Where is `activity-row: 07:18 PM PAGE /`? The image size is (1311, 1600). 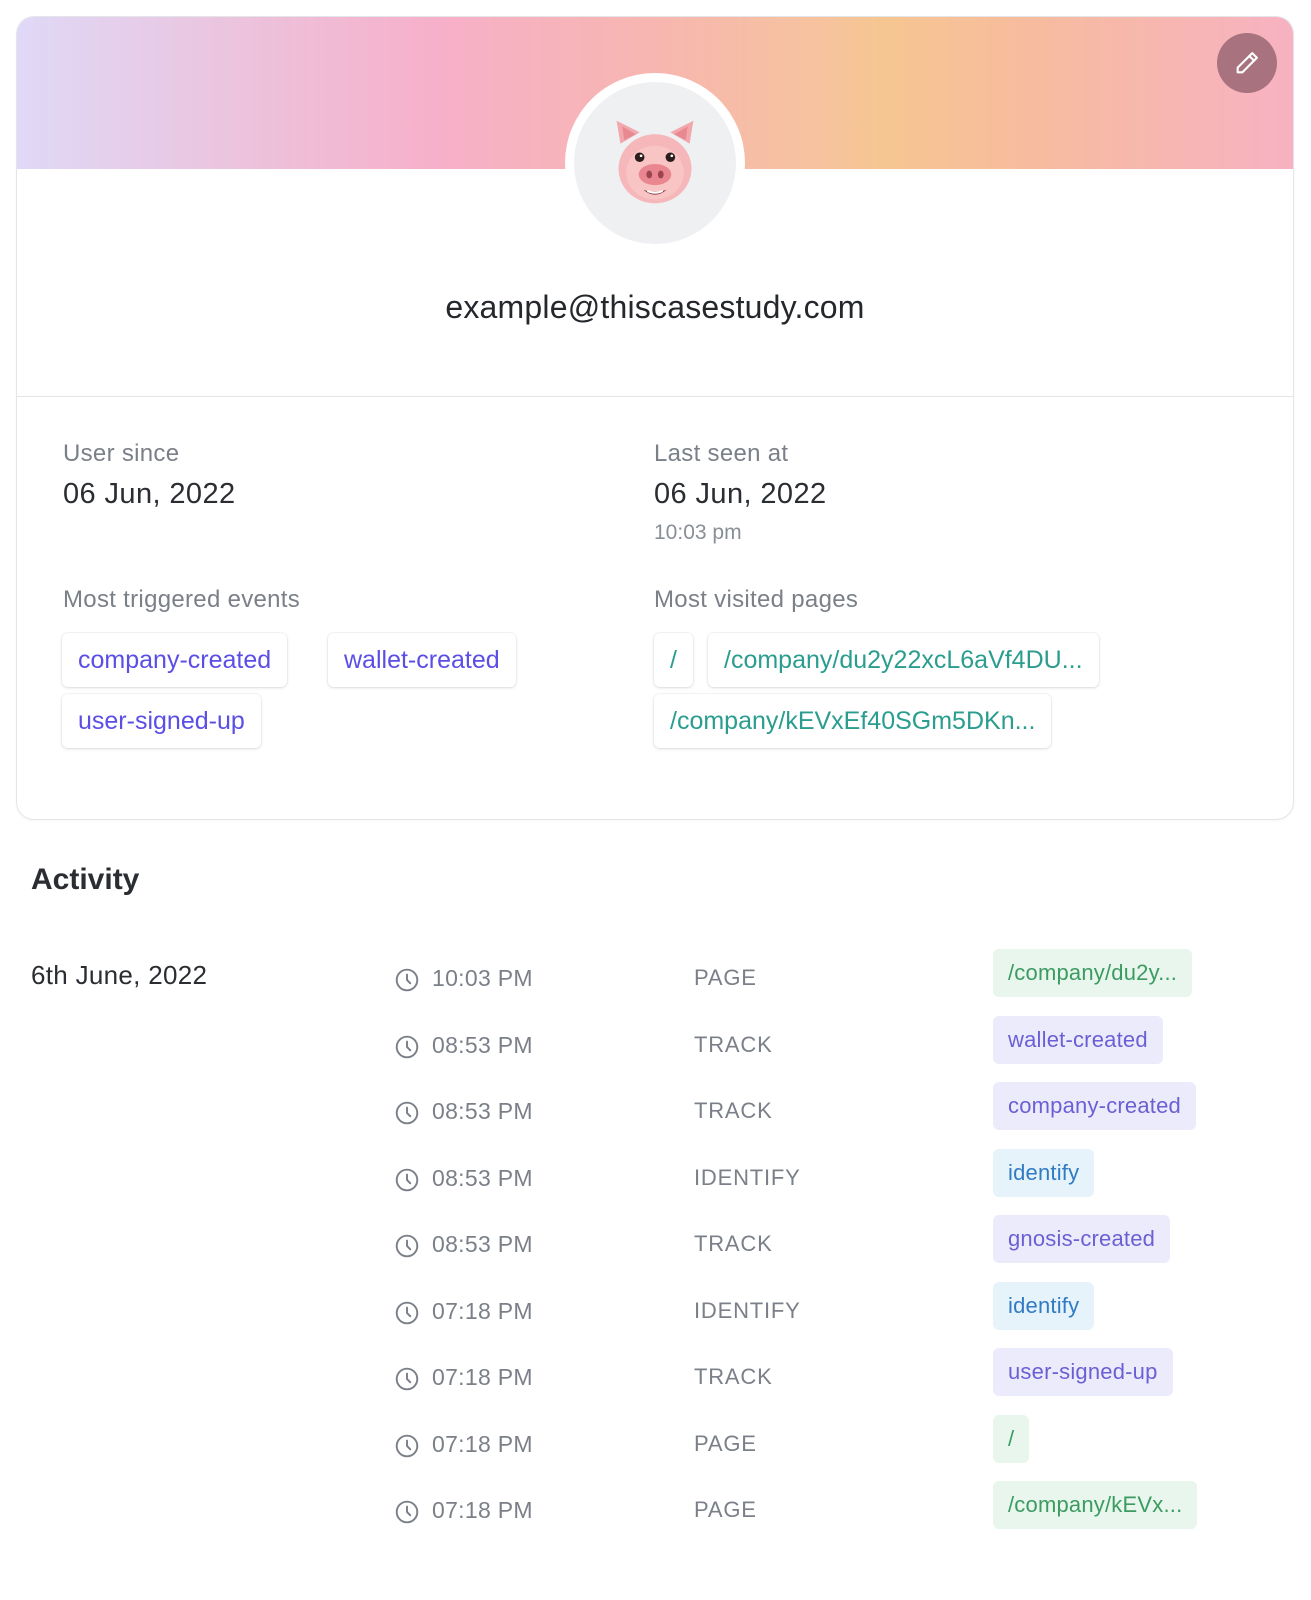
activity-row: 07:18 PM PAGE / is located at coordinates (655, 1451).